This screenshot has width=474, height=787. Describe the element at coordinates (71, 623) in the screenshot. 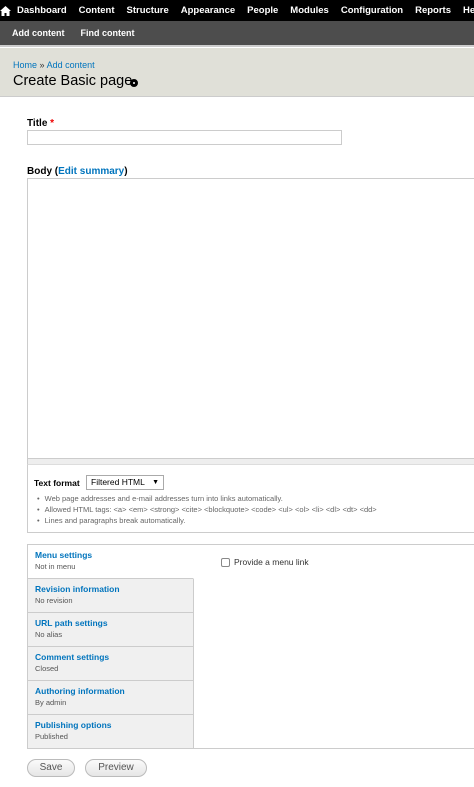

I see `vtab-title: URL path settings` at that location.